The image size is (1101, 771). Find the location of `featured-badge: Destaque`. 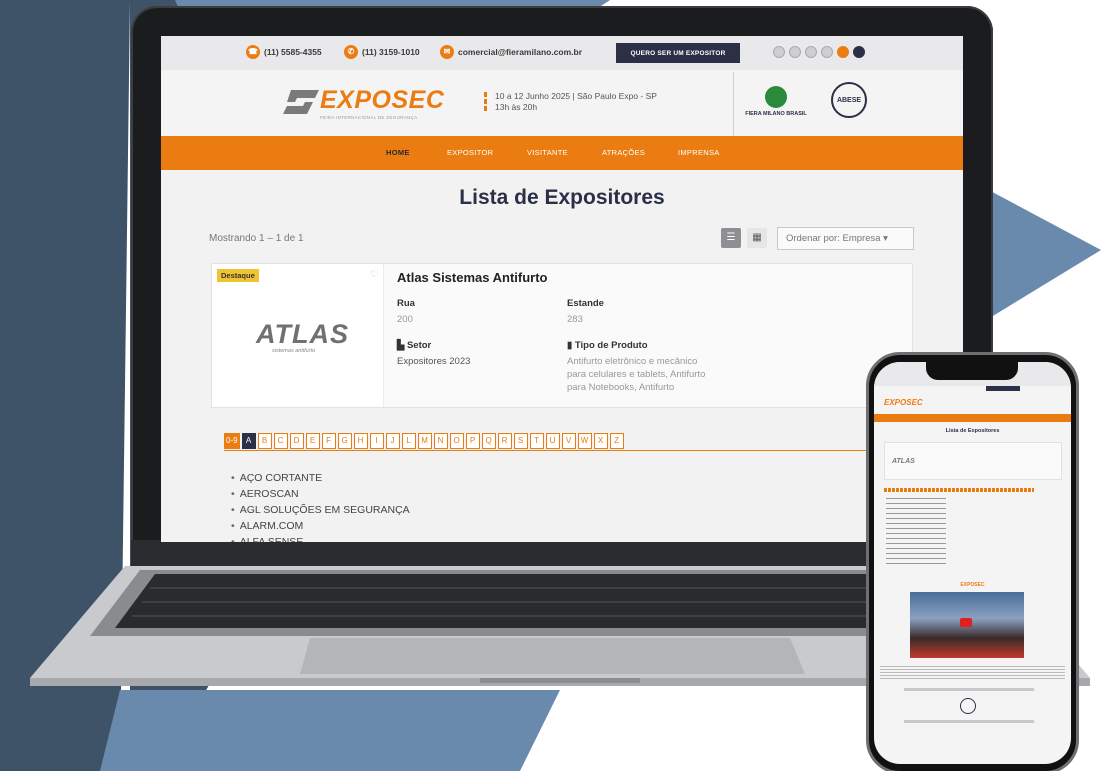

featured-badge: Destaque is located at coordinates (238, 275).